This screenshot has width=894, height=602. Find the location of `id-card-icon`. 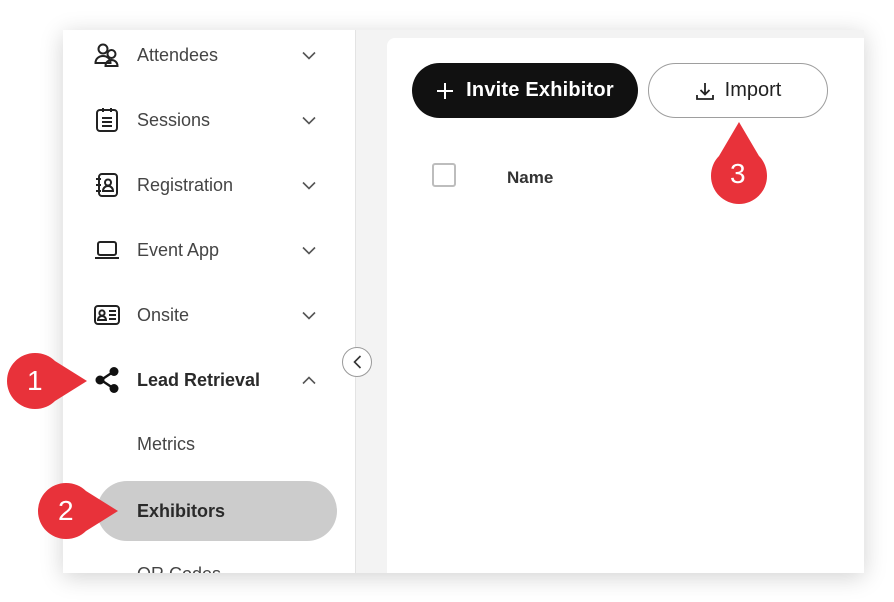

id-card-icon is located at coordinates (107, 315).